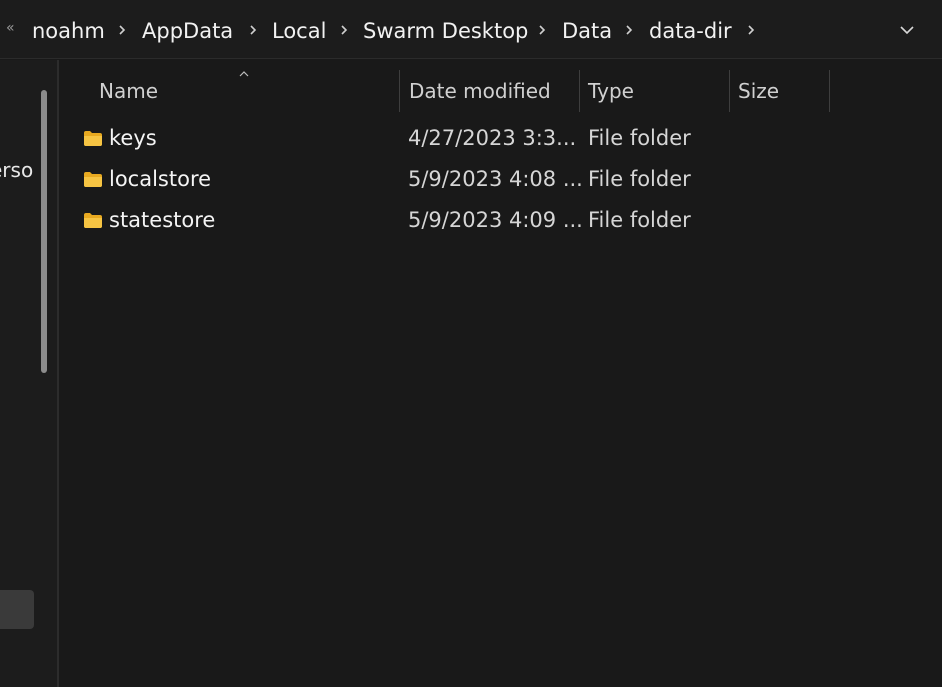  Describe the element at coordinates (384, 181) in the screenshot. I see `file-row-localstore: localstore 5/9/2023 4:08 ... File folder` at that location.